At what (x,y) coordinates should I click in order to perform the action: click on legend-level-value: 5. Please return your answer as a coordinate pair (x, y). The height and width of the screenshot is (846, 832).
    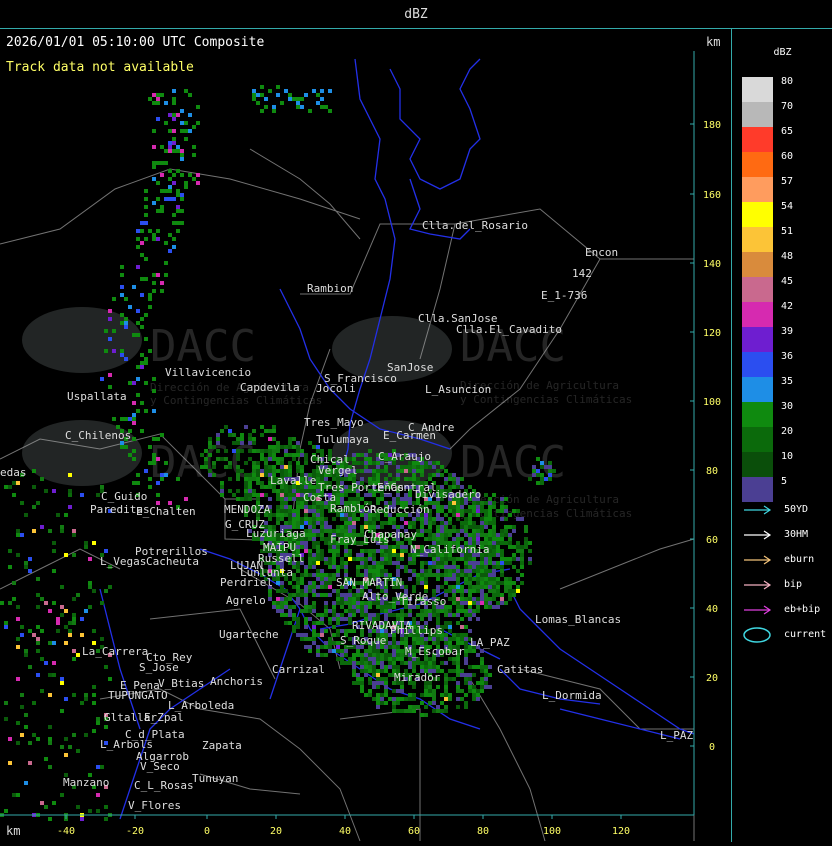
    Looking at the image, I should click on (784, 481).